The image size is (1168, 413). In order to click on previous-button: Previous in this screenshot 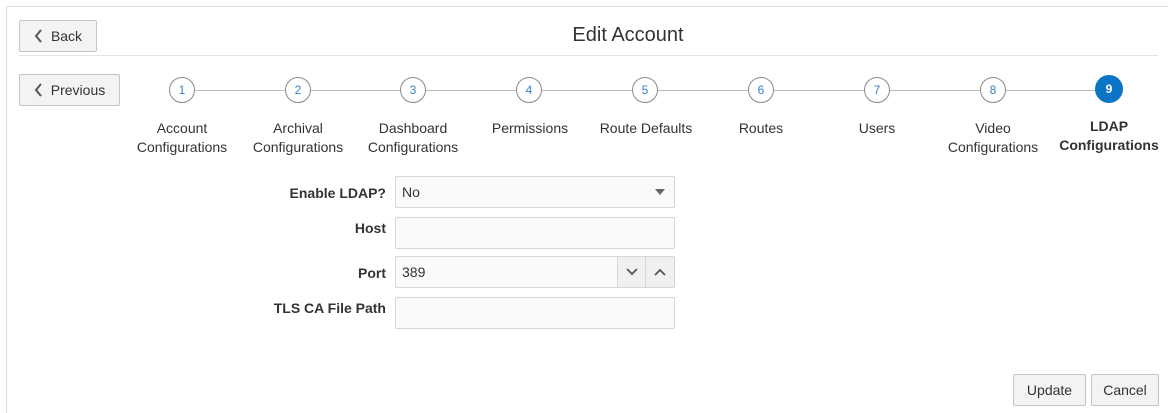, I will do `click(69, 90)`.